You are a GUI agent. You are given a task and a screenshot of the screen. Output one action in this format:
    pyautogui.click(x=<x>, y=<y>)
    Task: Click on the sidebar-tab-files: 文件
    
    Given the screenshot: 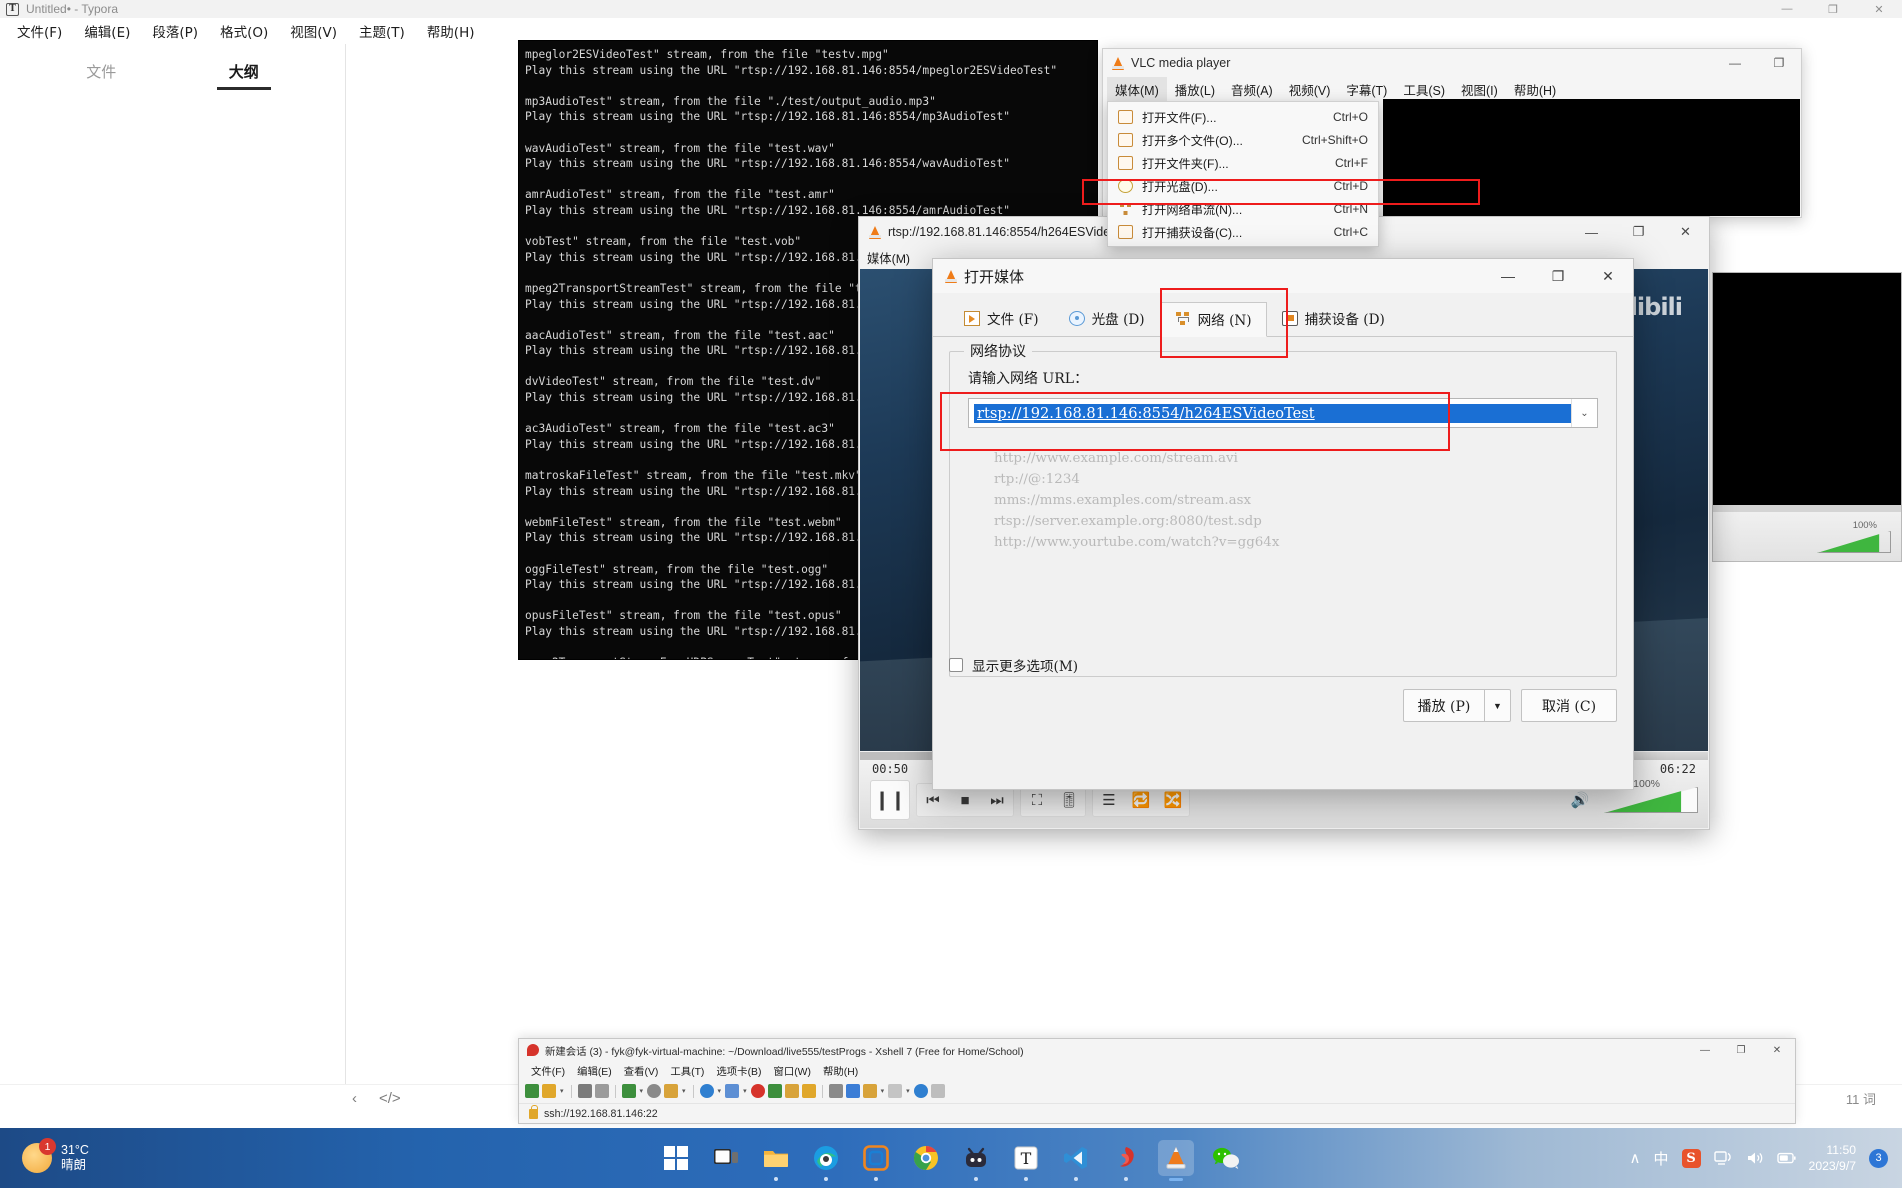 What is the action you would take?
    pyautogui.click(x=101, y=75)
    